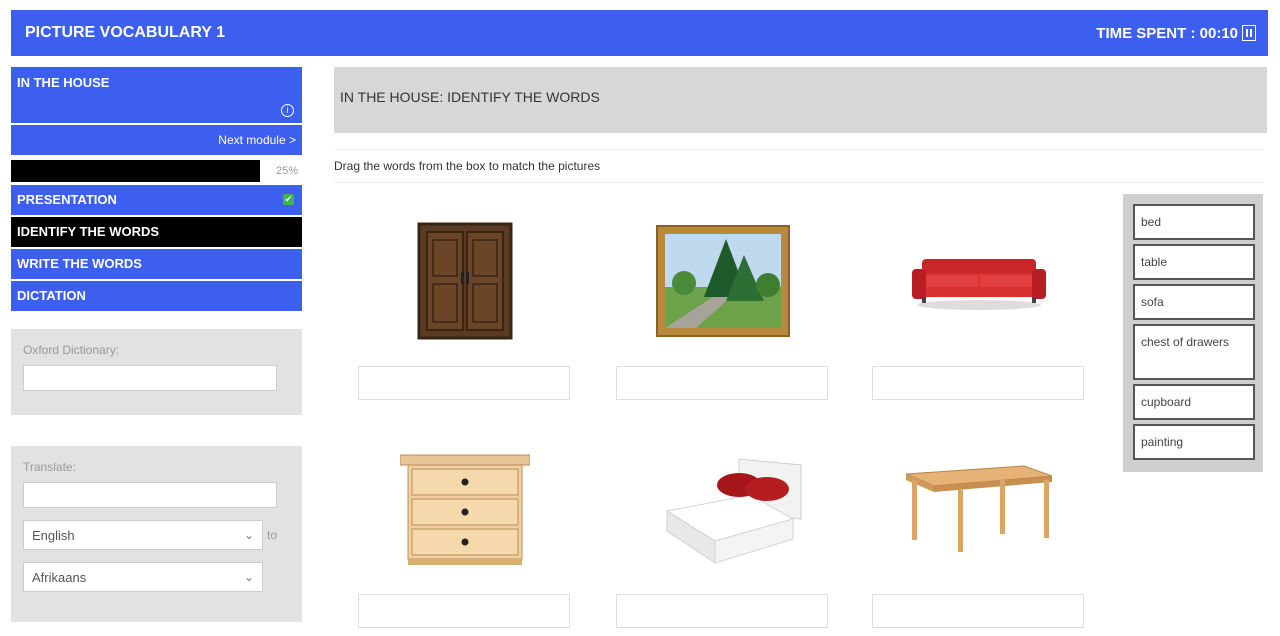 Image resolution: width=1280 pixels, height=636 pixels. Describe the element at coordinates (465, 509) in the screenshot. I see `chest-of-drawers-image` at that location.